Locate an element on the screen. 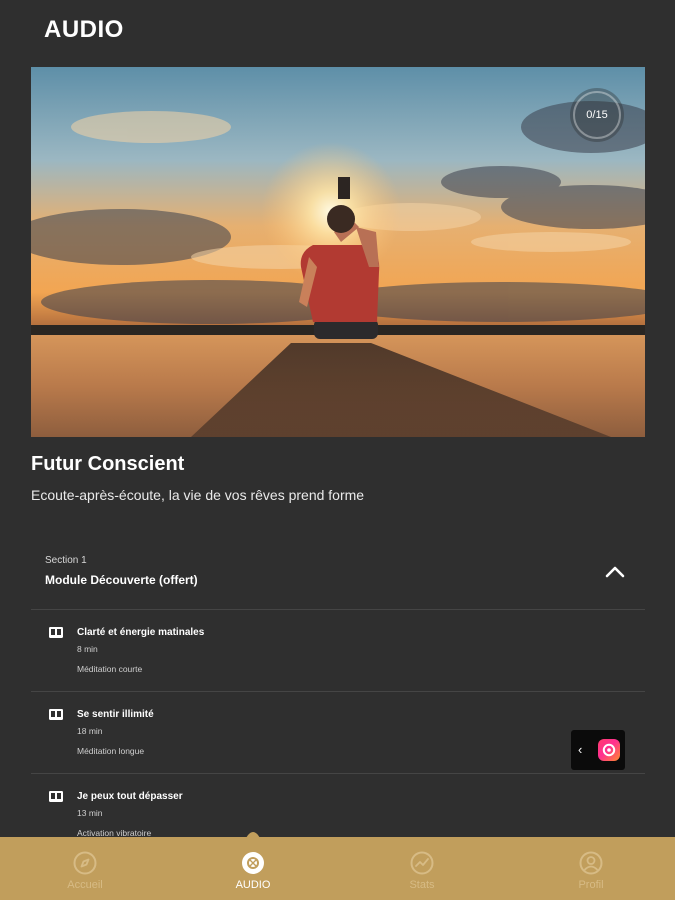  nav-item-audio: AUDIO is located at coordinates (253, 868).